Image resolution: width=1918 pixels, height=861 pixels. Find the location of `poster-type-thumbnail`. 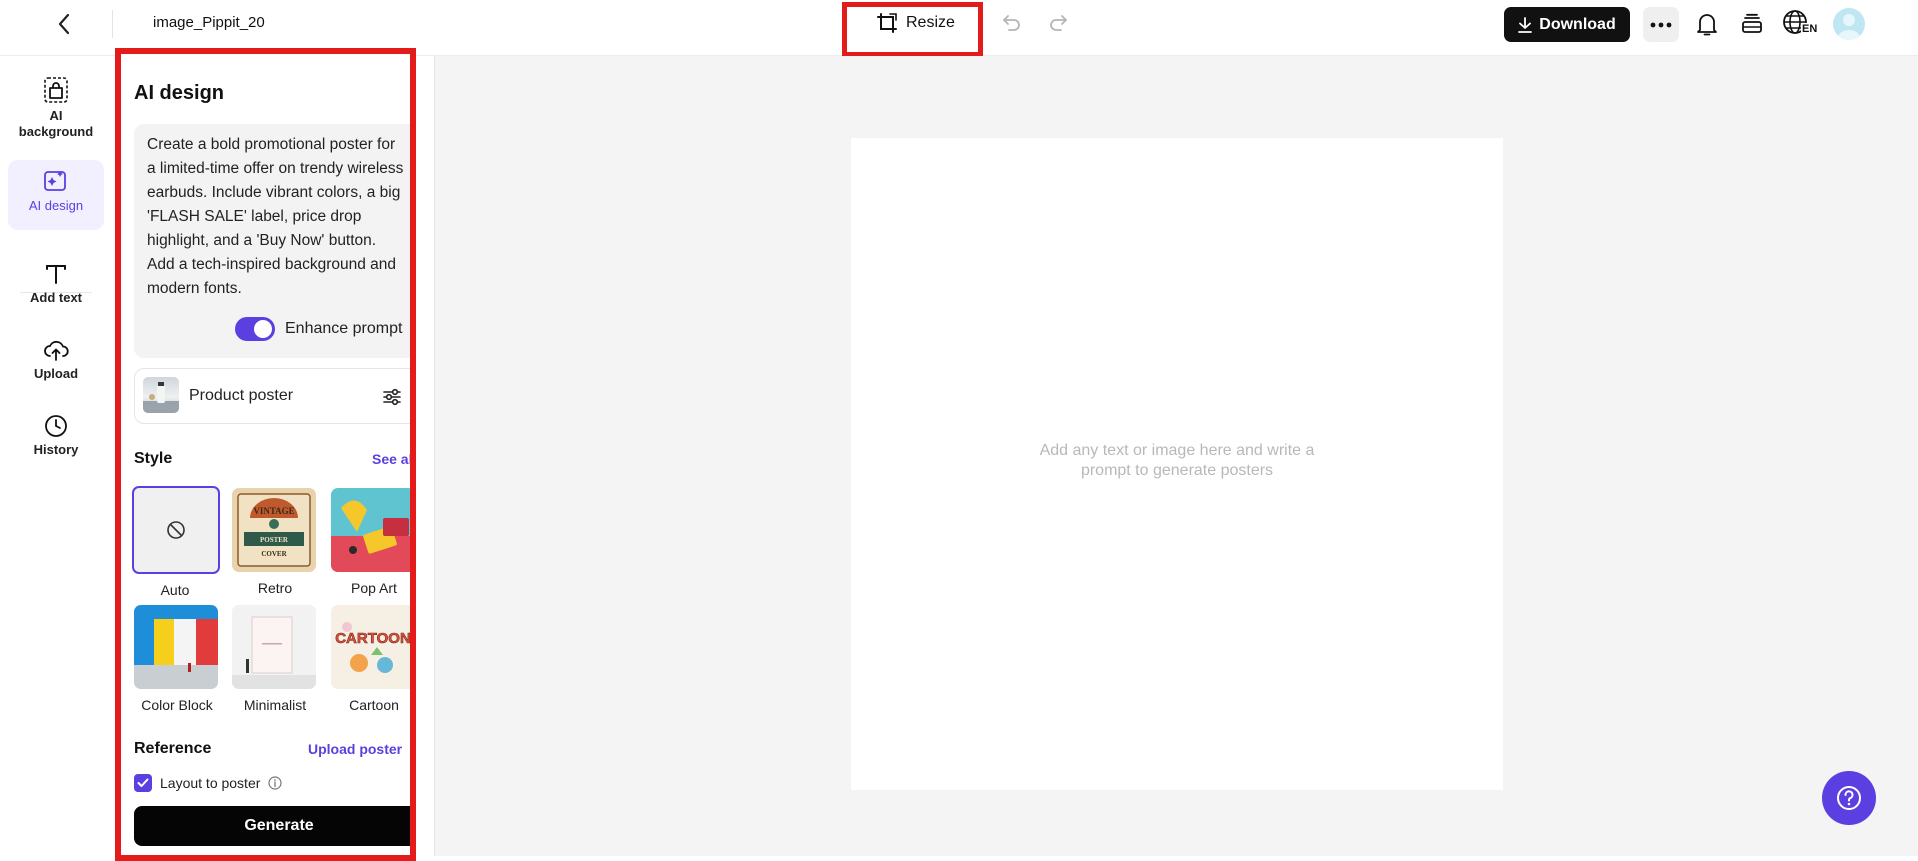

poster-type-thumbnail is located at coordinates (161, 395).